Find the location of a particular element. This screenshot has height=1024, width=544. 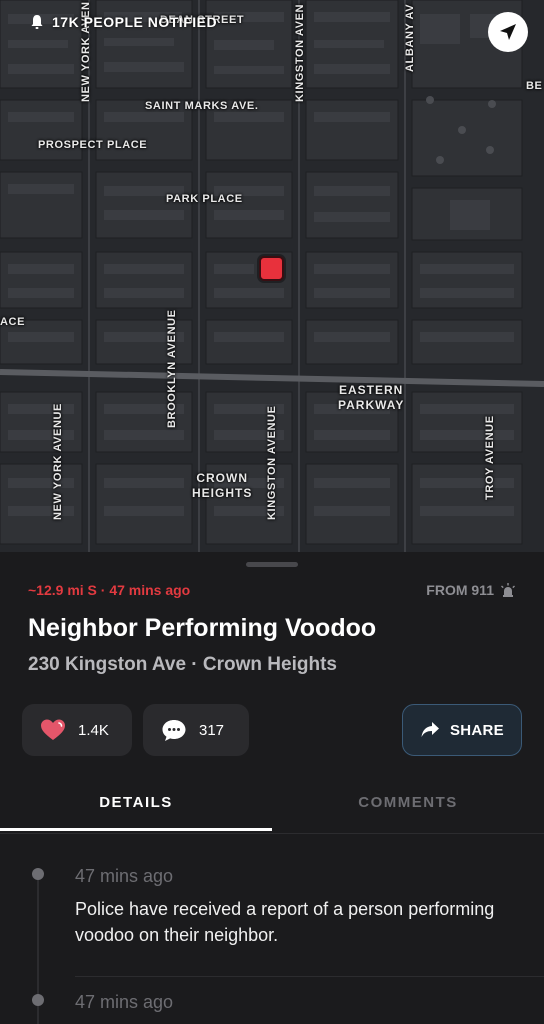

share-arrow-icon is located at coordinates (430, 729).